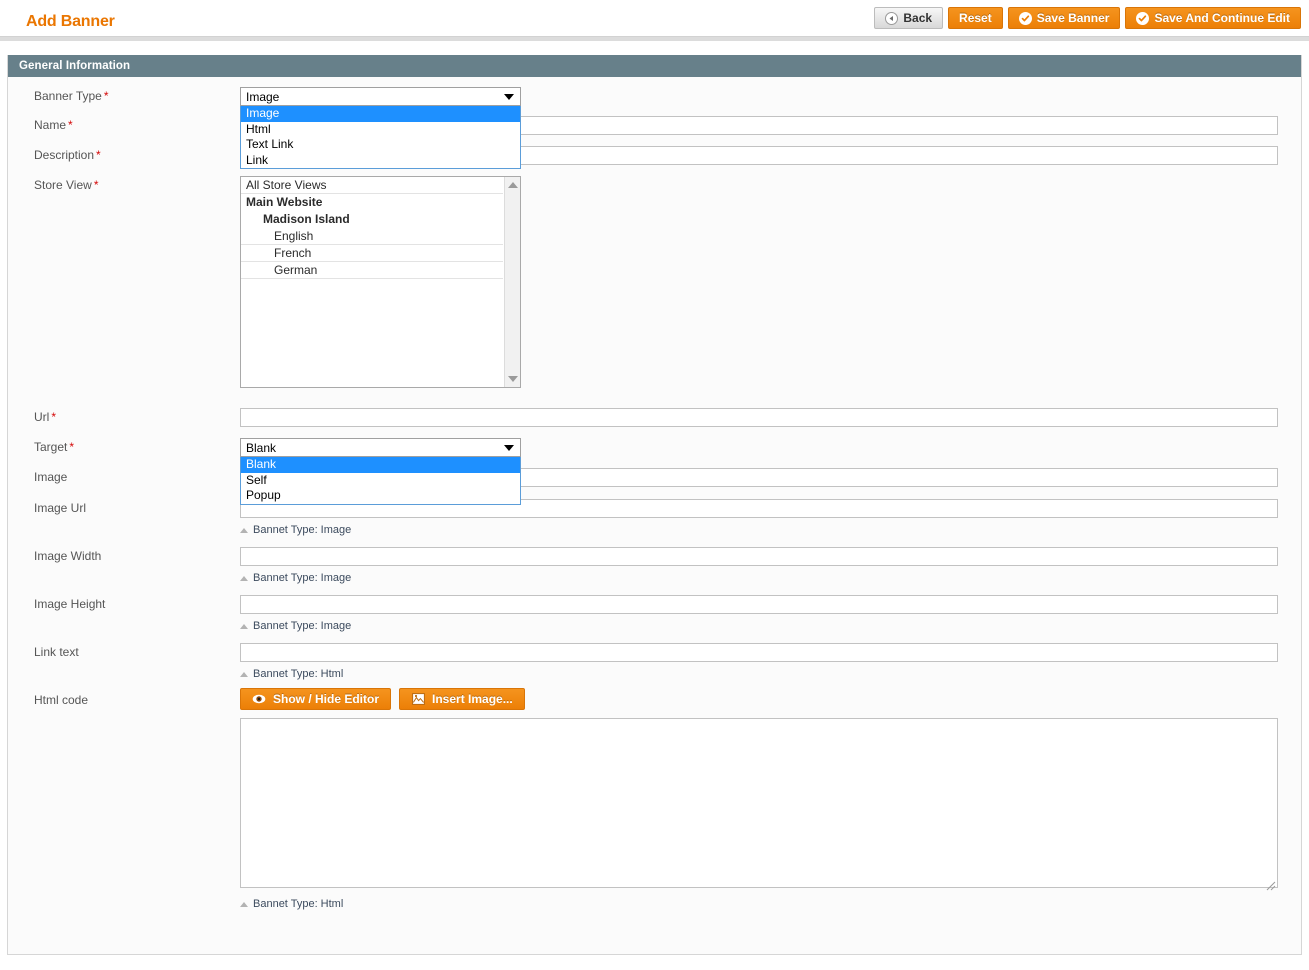 The image size is (1309, 970). What do you see at coordinates (284, 202) in the screenshot?
I see `store-view-option-main-website: Main Website` at bounding box center [284, 202].